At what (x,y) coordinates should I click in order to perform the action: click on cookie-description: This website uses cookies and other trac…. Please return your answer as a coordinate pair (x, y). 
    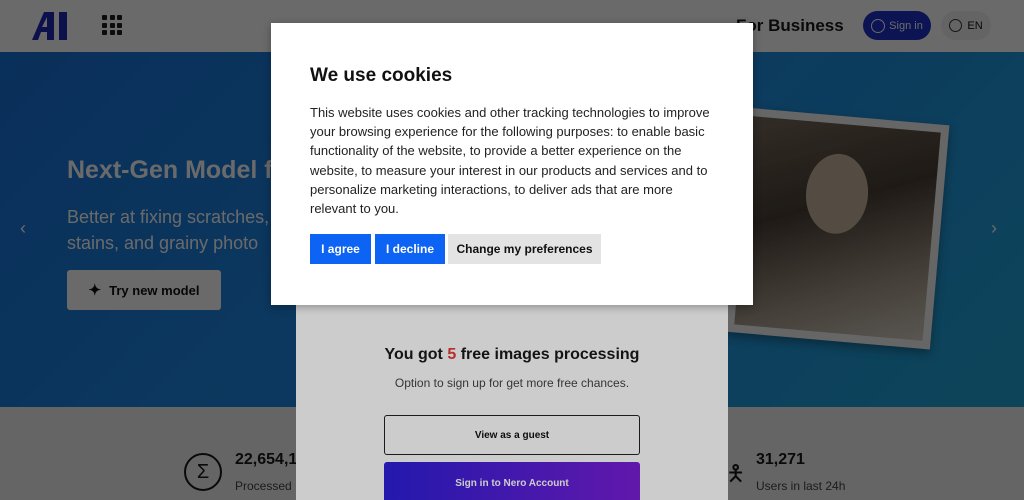
    Looking at the image, I should click on (510, 161).